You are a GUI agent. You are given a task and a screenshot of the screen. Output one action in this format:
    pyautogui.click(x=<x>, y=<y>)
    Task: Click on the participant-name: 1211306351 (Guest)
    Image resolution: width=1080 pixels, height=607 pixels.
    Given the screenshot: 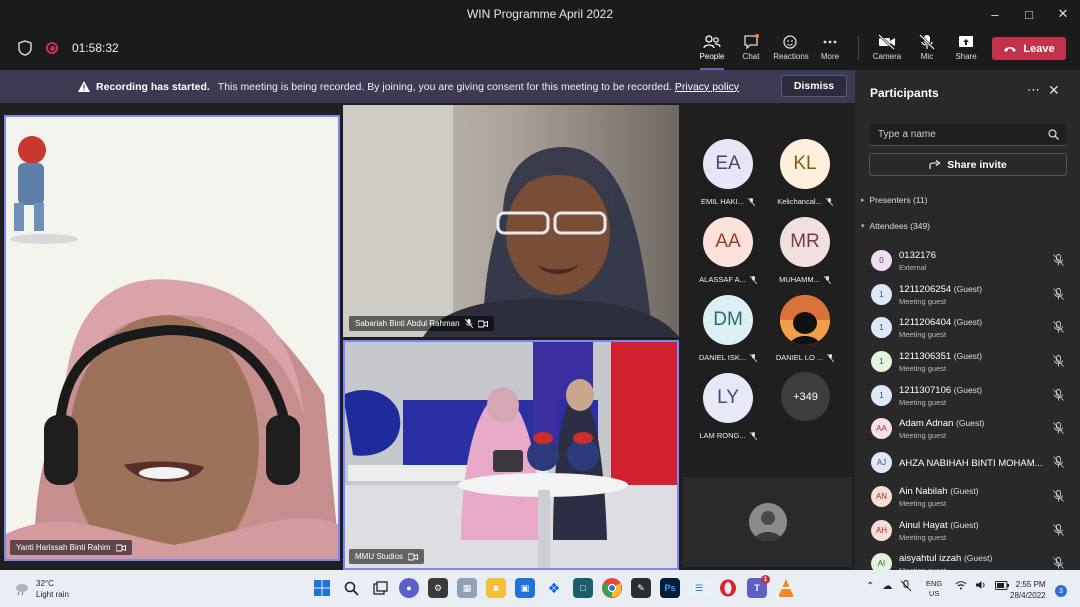 What is the action you would take?
    pyautogui.click(x=940, y=356)
    